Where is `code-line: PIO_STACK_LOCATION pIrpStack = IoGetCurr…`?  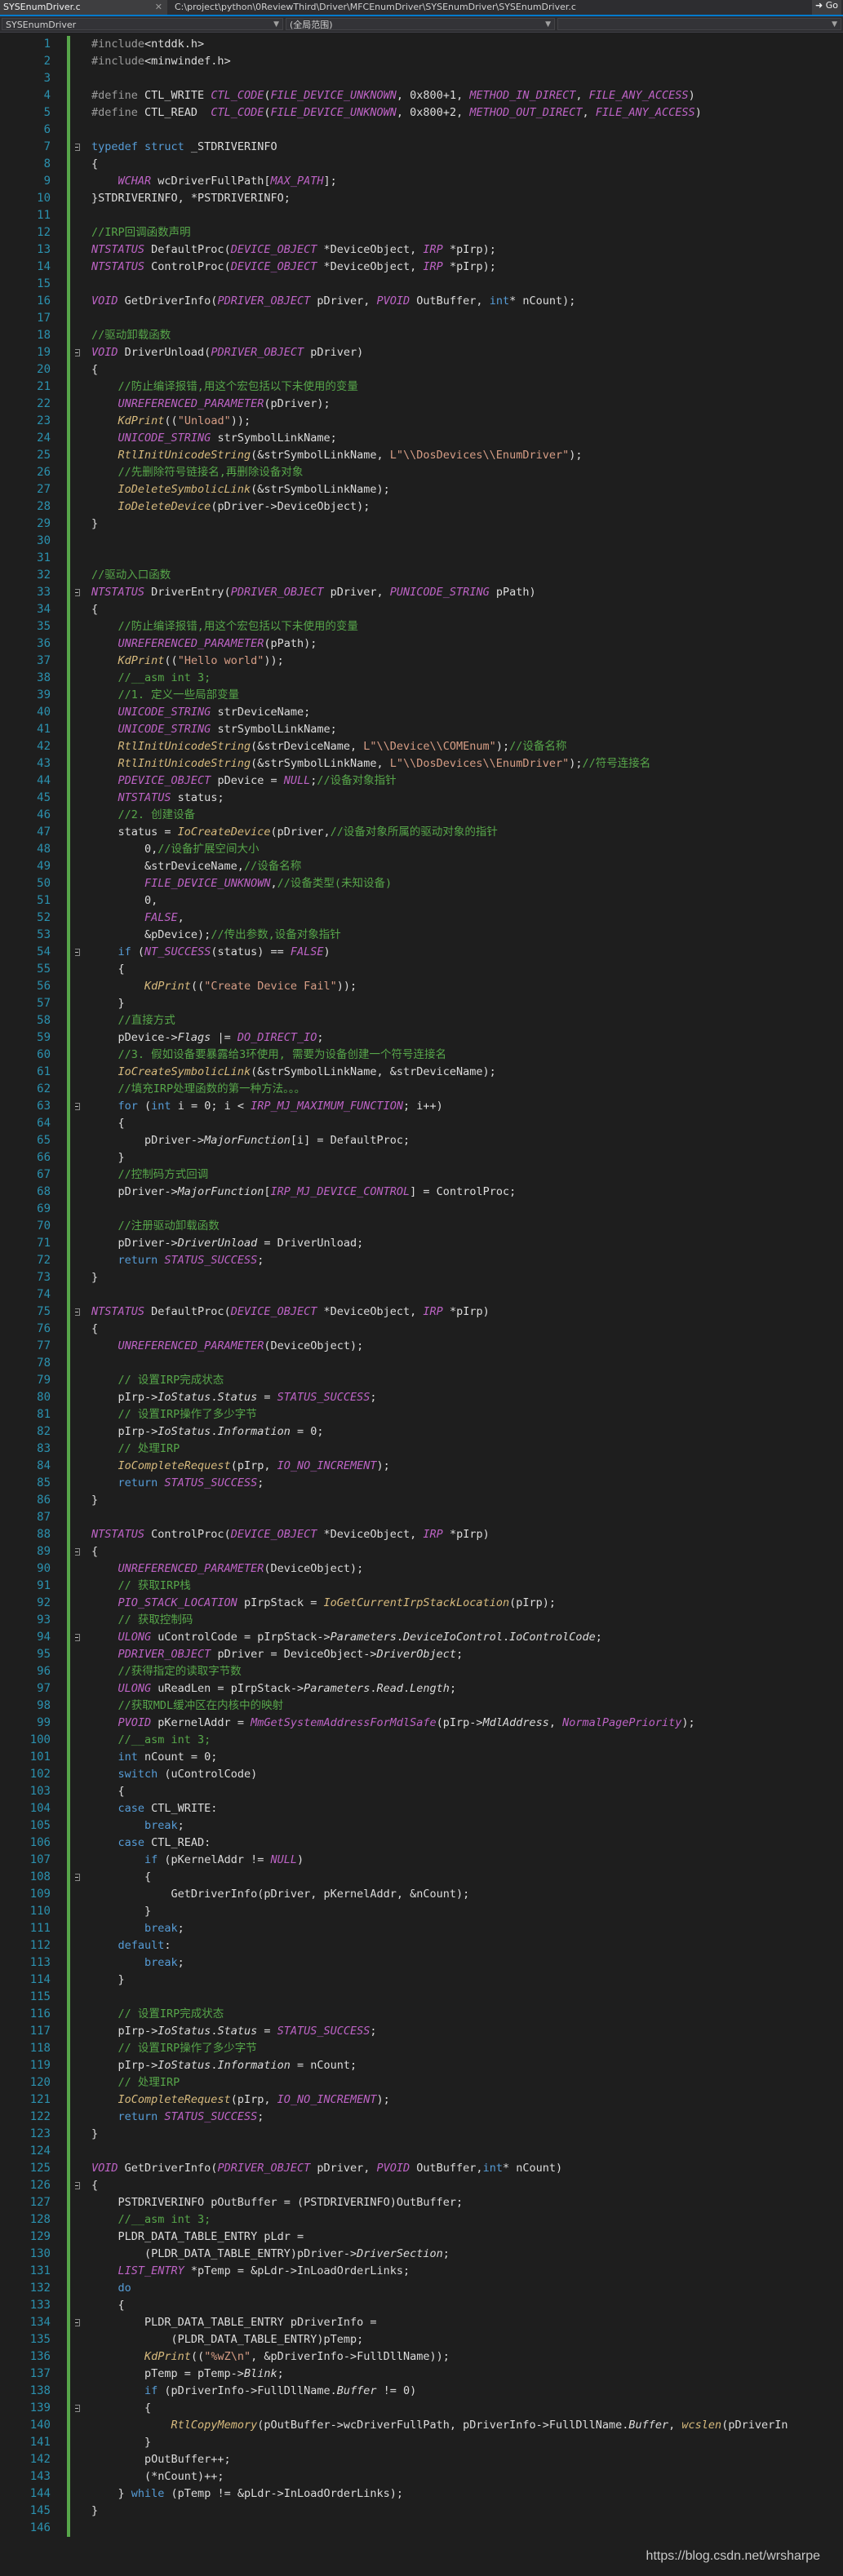 code-line: PIO_STACK_LOCATION pIrpStack = IoGetCurr… is located at coordinates (323, 1603).